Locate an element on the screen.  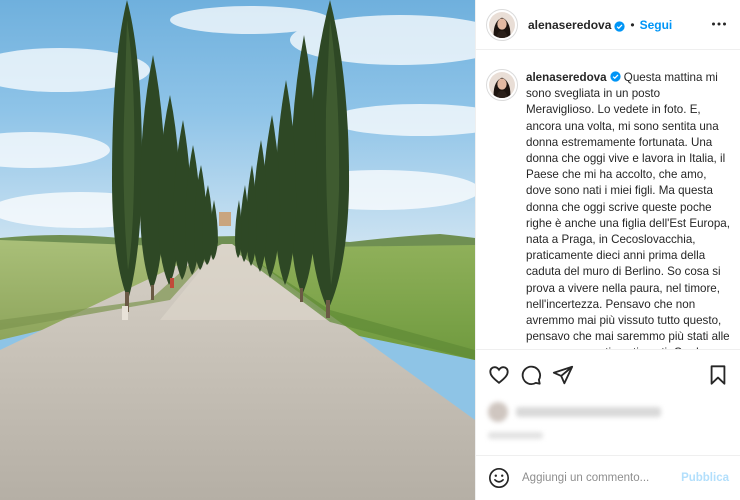
follow-button: Segui is located at coordinates (656, 25).